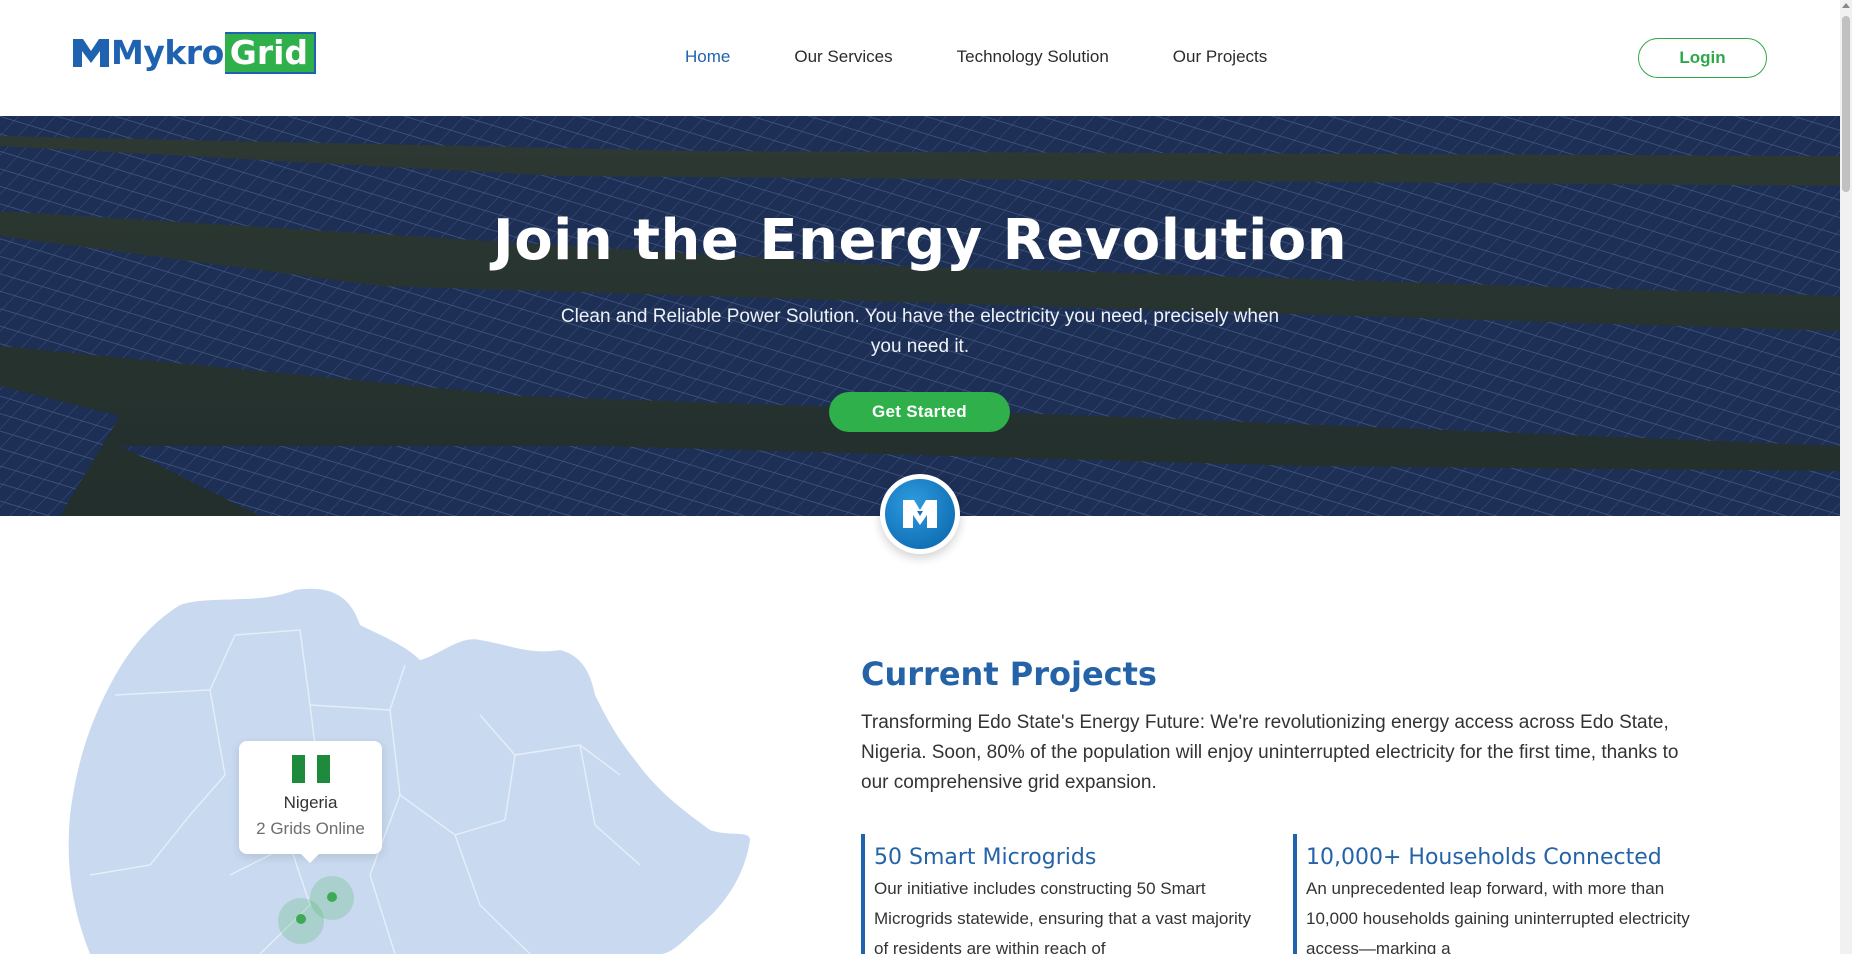  I want to click on hero-title: Join the Energy Revolution, so click(920, 240).